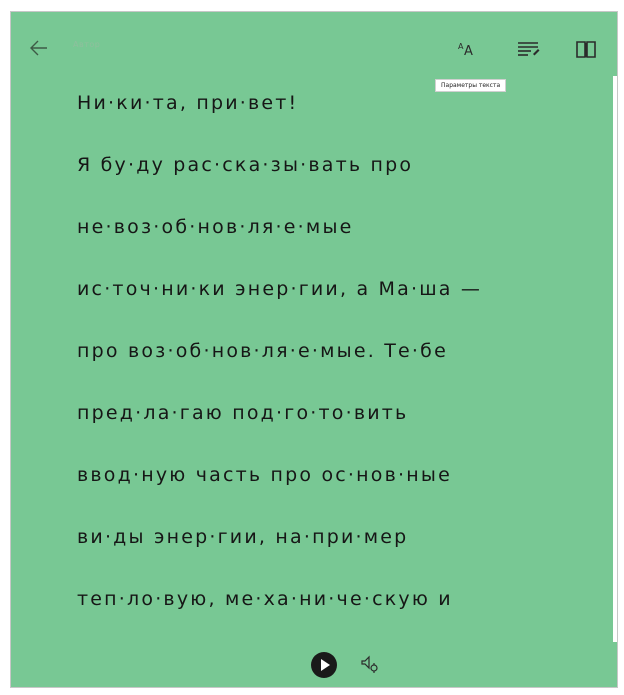  I want to click on text-line: теп·ло·вую, ме·ха·ни·че·скую и, so click(265, 599).